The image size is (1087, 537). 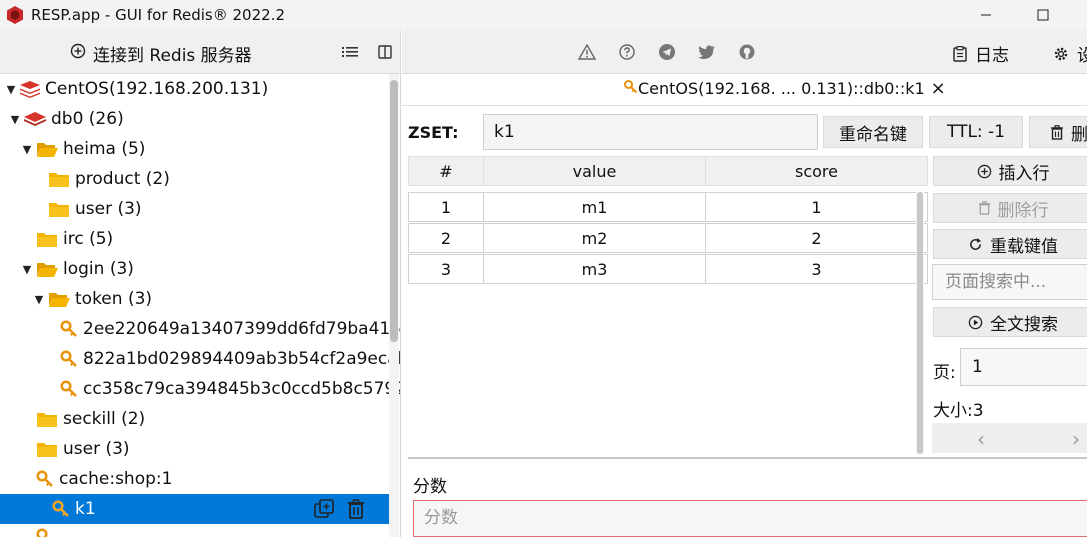 What do you see at coordinates (385, 52) in the screenshot?
I see `split-view-icon` at bounding box center [385, 52].